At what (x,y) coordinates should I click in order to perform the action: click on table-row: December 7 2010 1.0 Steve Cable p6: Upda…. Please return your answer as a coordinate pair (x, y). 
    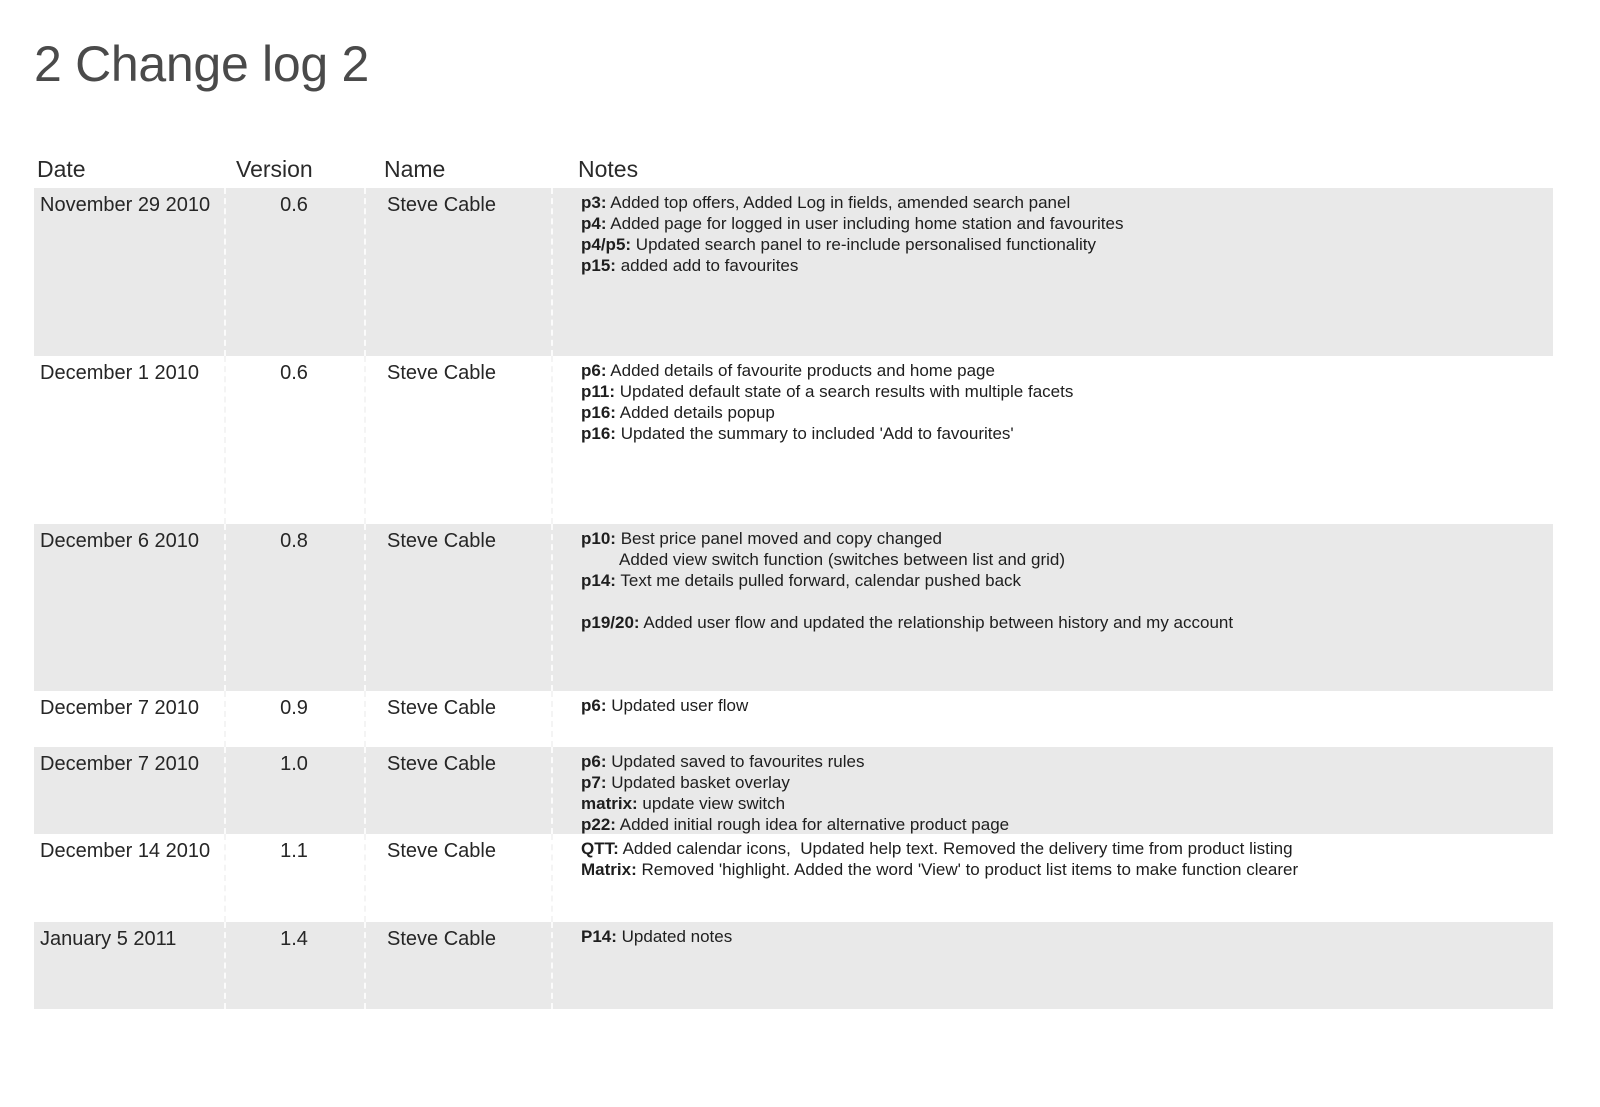
    Looking at the image, I should click on (793, 790).